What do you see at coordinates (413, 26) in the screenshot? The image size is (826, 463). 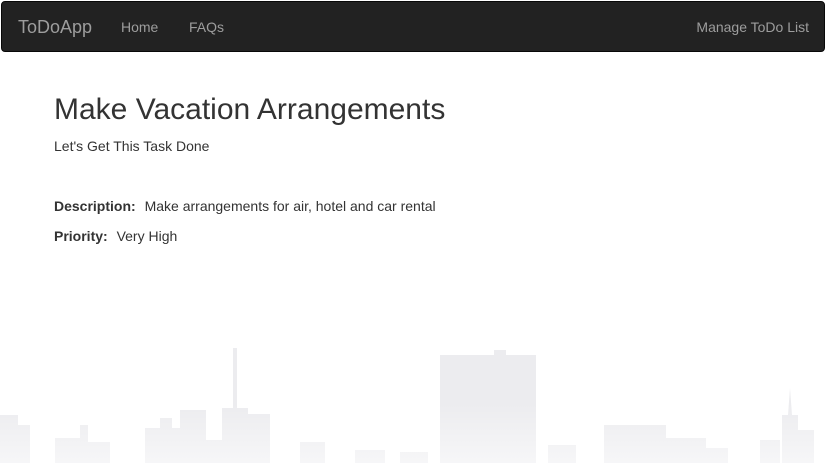 I see `navbar: ToDoApp Home FAQs Manage ToDo List` at bounding box center [413, 26].